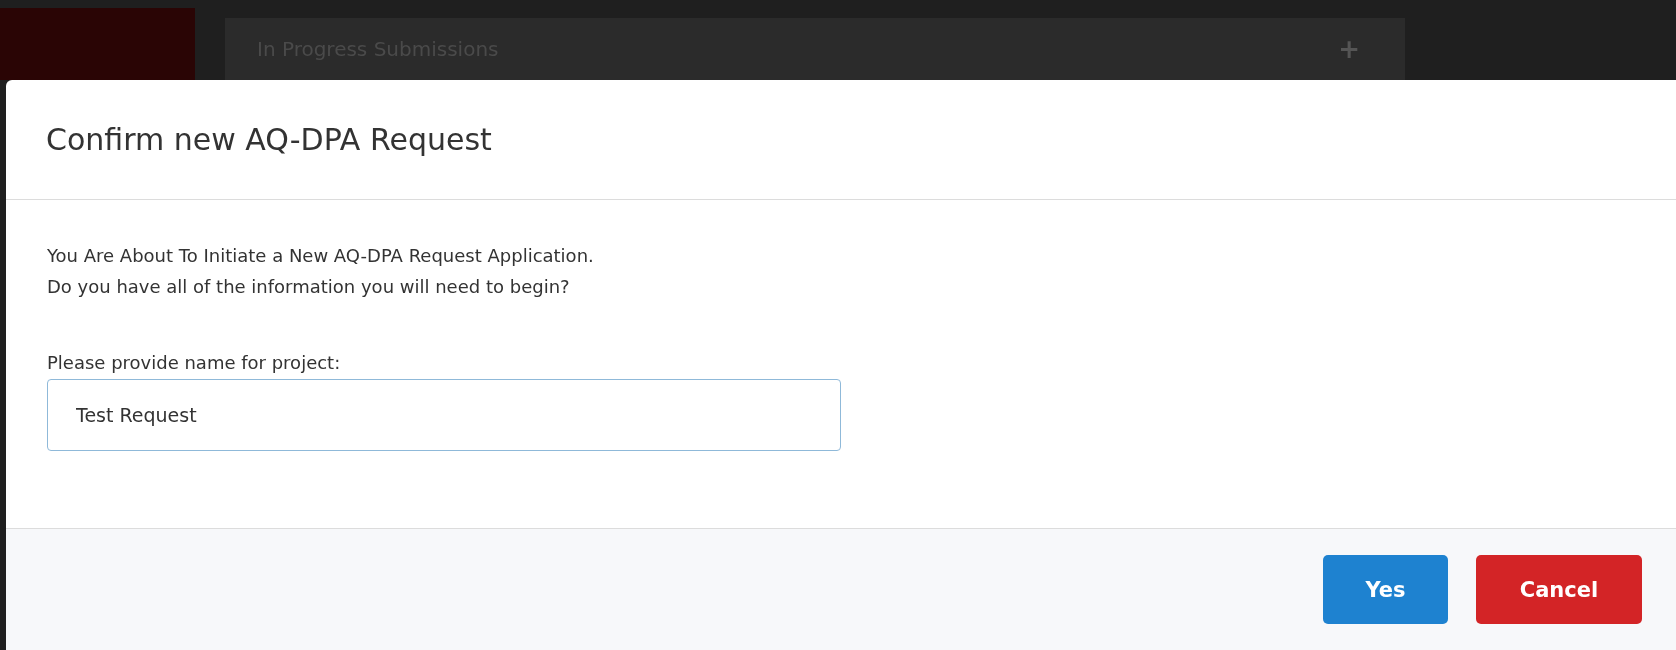 The image size is (1676, 650). What do you see at coordinates (309, 287) in the screenshot?
I see `message-text: Do you have all of the information you will need to begin?` at bounding box center [309, 287].